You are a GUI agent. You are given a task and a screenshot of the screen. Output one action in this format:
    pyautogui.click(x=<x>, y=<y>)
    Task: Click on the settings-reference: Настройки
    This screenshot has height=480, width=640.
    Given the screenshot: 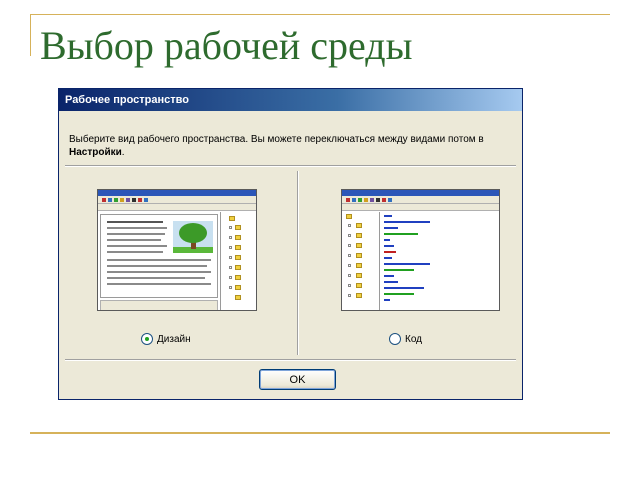 What is the action you would take?
    pyautogui.click(x=95, y=152)
    